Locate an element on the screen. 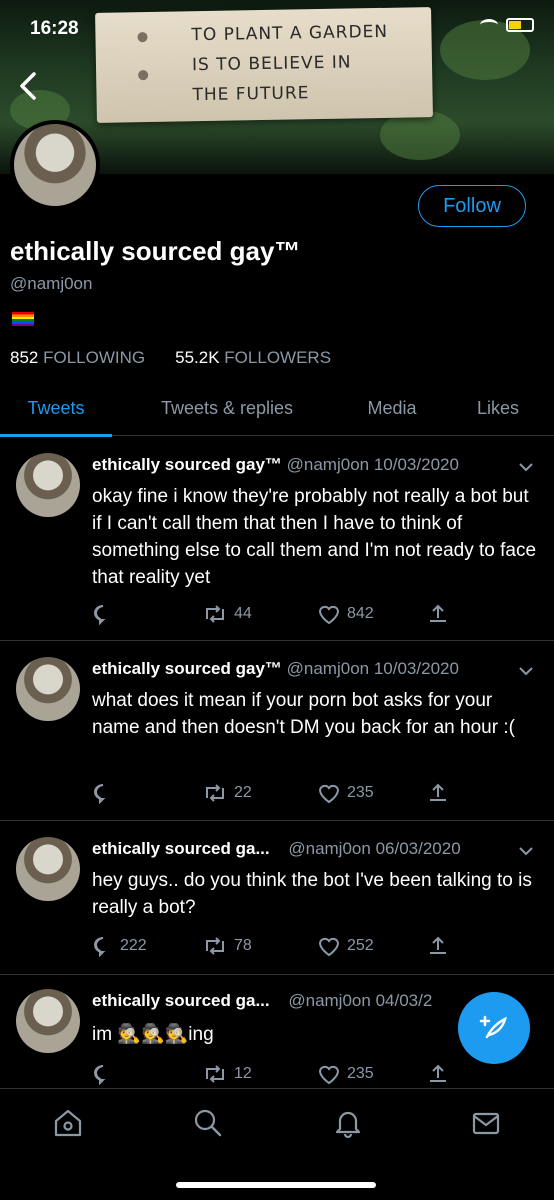  reply-action: 222 is located at coordinates (147, 946).